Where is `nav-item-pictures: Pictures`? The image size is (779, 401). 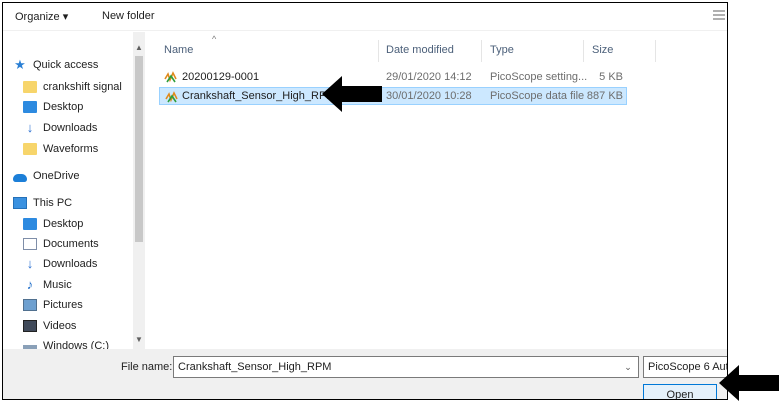
nav-item-pictures: Pictures is located at coordinates (53, 305).